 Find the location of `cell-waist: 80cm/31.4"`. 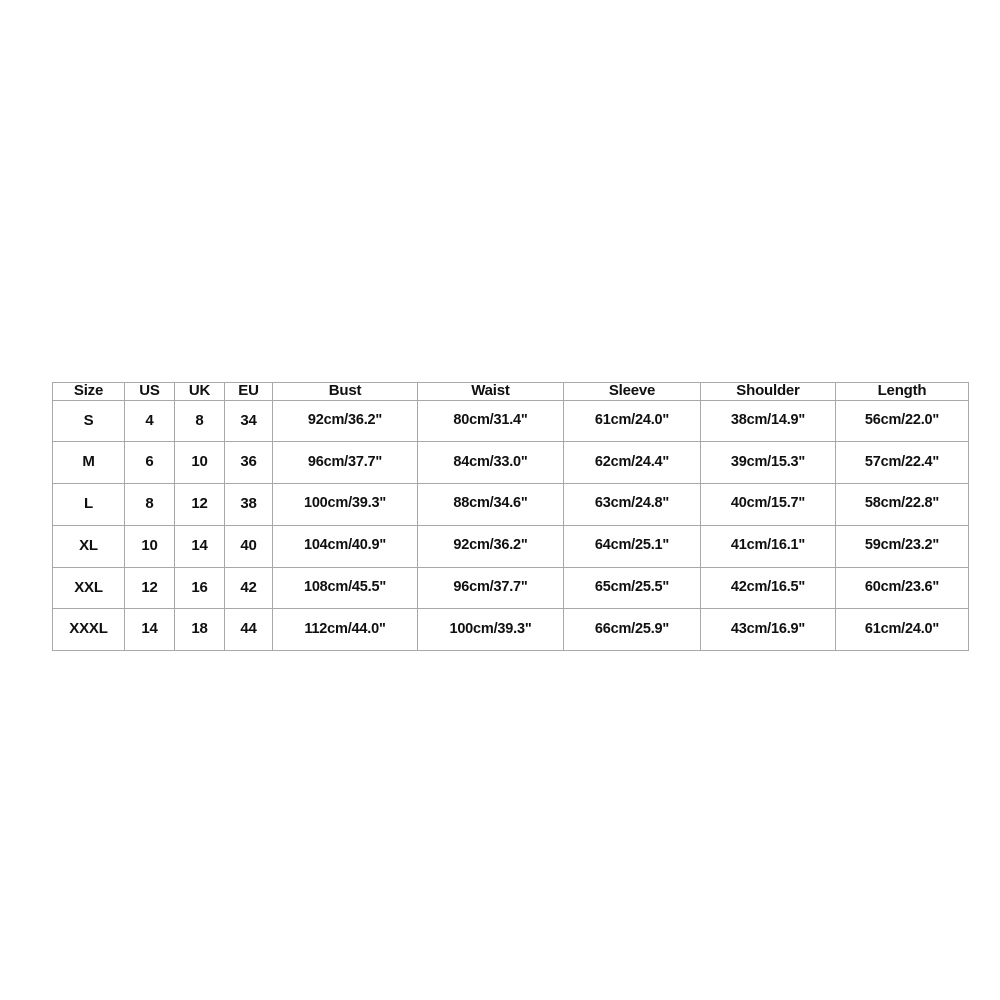

cell-waist: 80cm/31.4" is located at coordinates (490, 421).